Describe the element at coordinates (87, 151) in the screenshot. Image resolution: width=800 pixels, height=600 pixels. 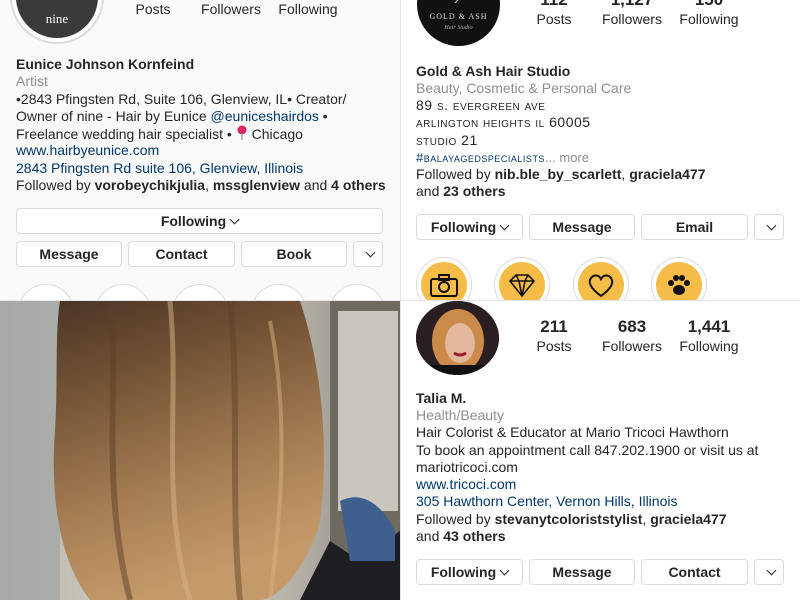
I see `website-link: www.hairbyeunice.com` at that location.